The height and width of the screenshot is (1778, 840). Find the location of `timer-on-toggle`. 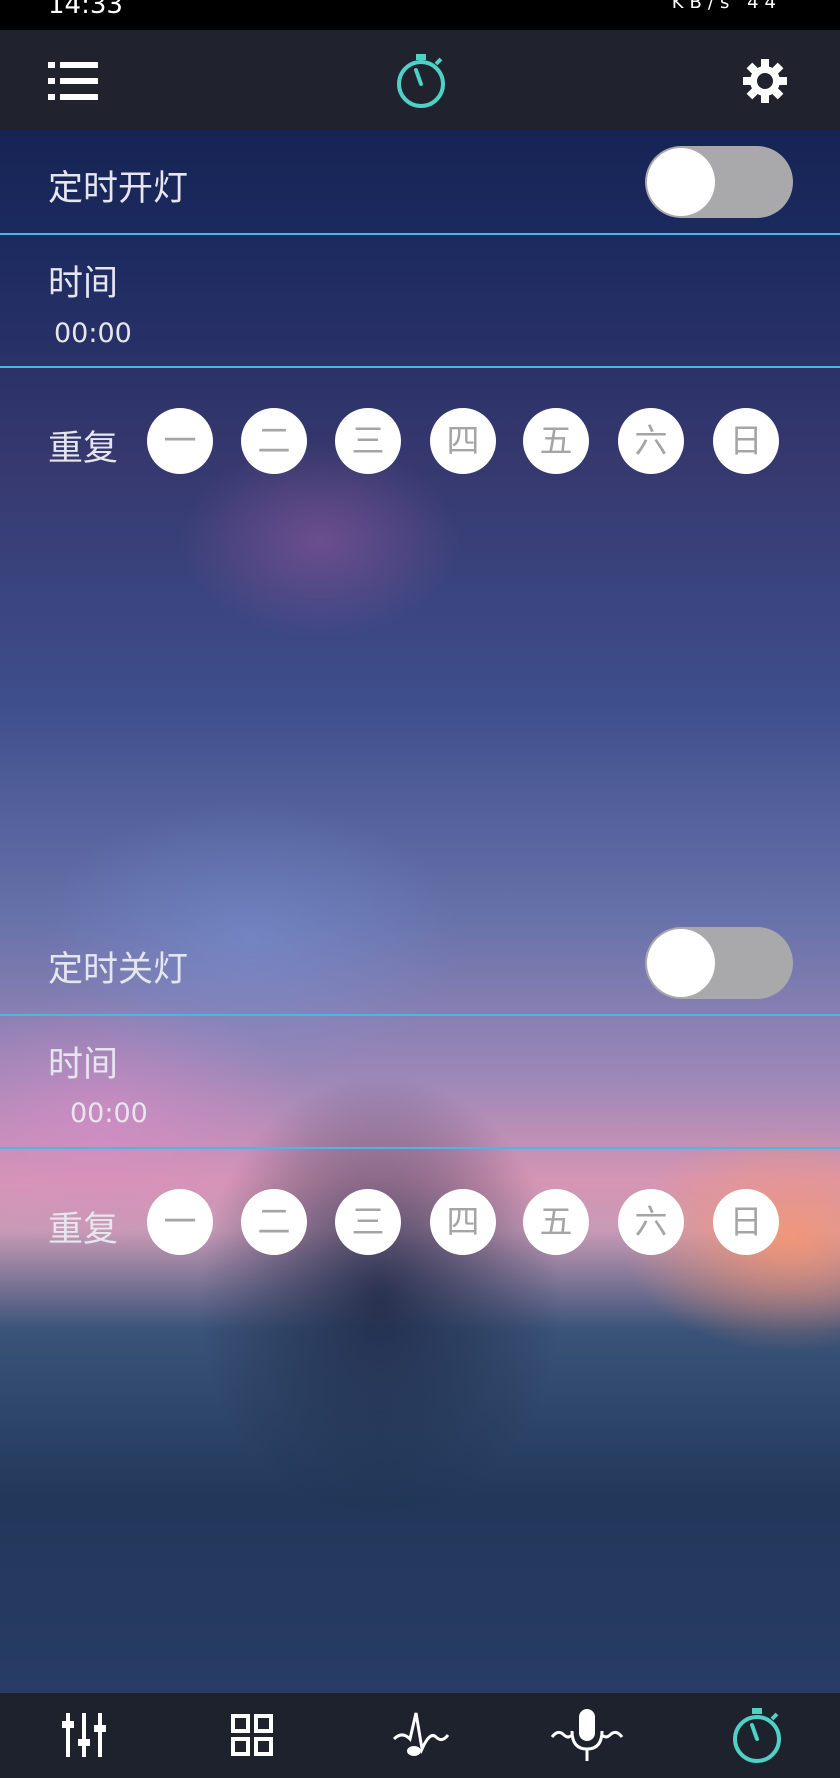

timer-on-toggle is located at coordinates (719, 182).